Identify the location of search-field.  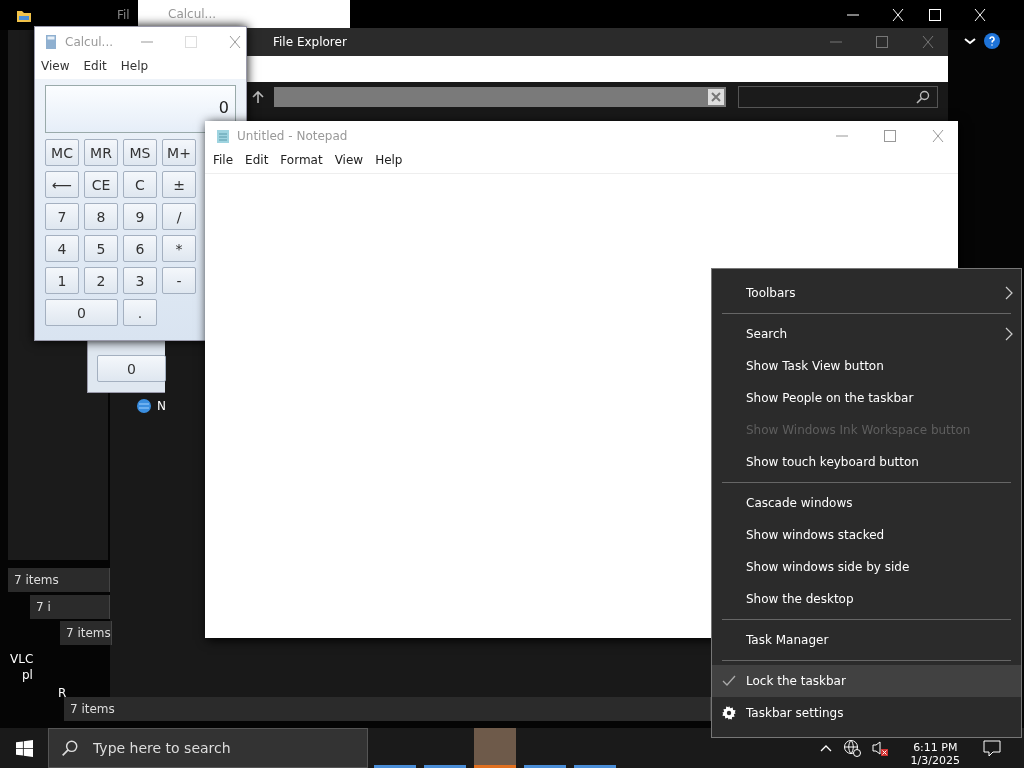
(838, 97).